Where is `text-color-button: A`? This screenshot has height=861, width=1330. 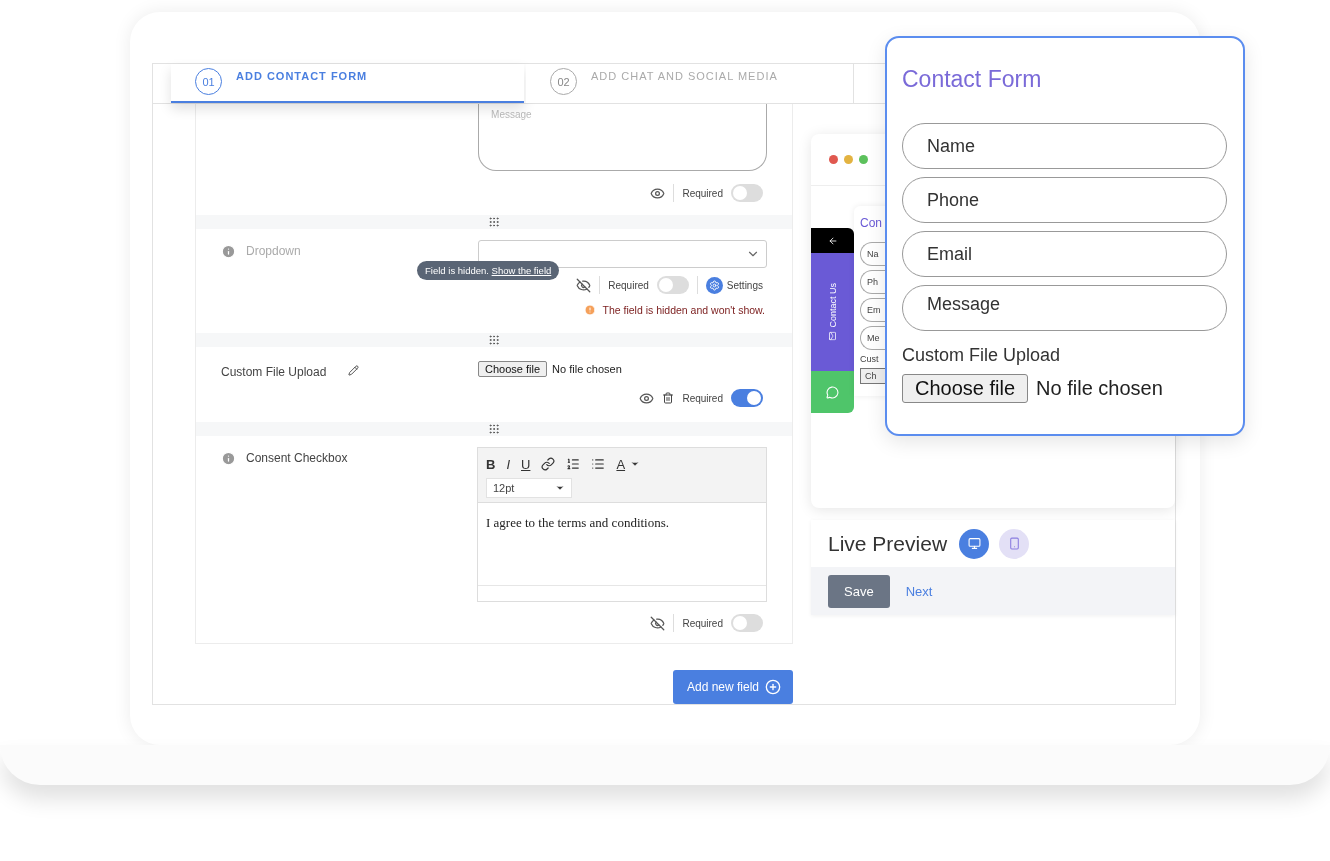
text-color-button: A is located at coordinates (621, 464).